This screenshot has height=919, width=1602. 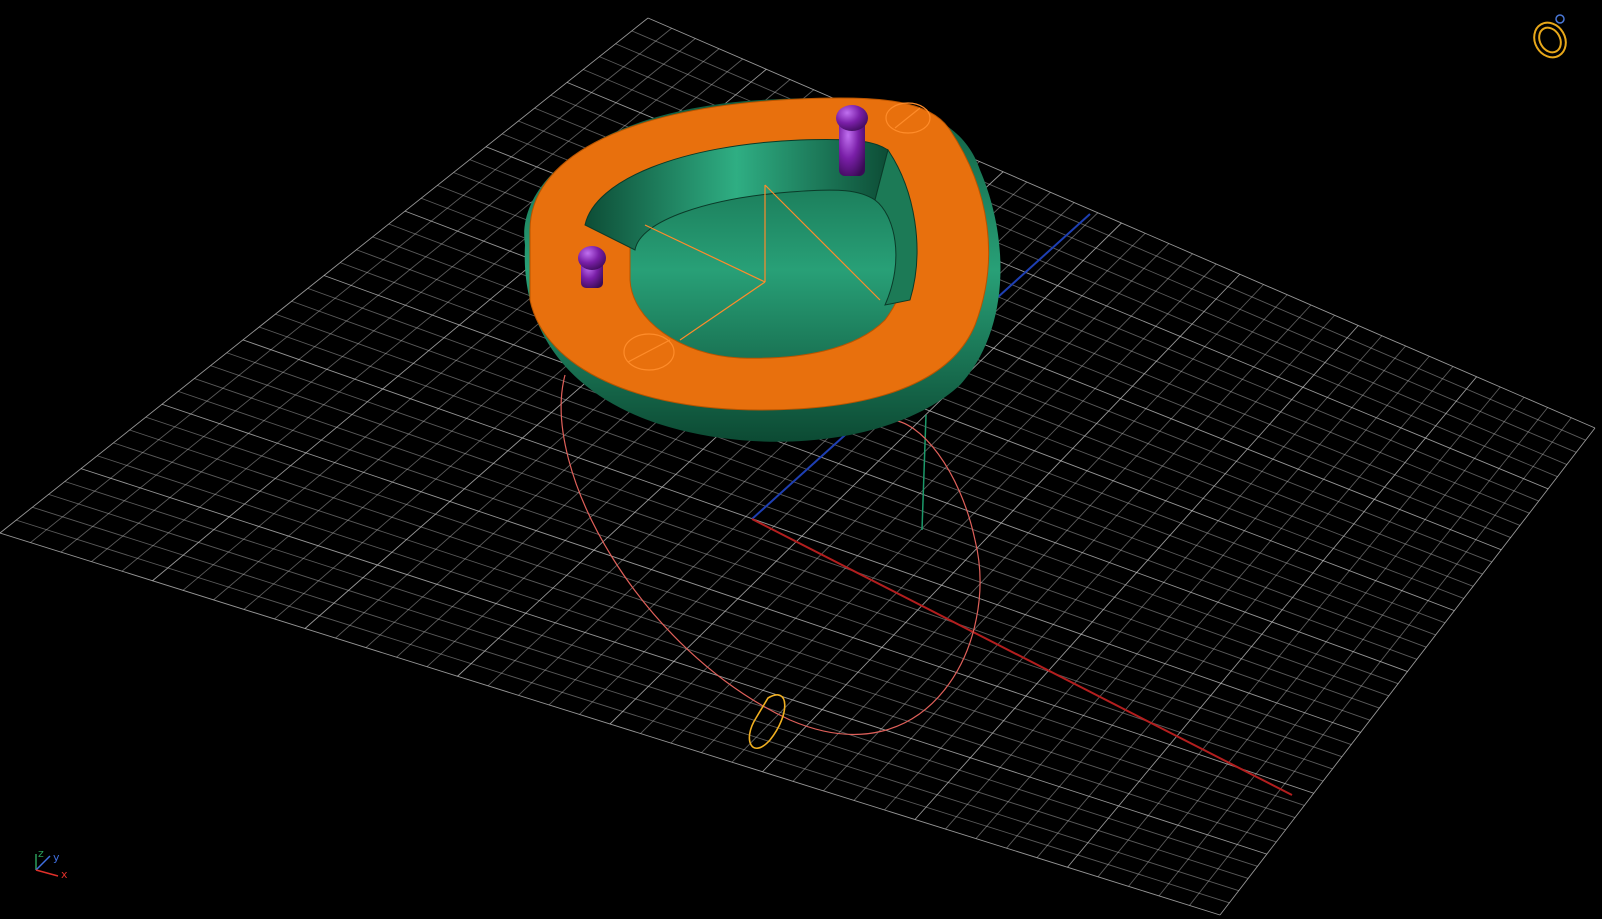 I want to click on axis-x-label: x, so click(x=64, y=874).